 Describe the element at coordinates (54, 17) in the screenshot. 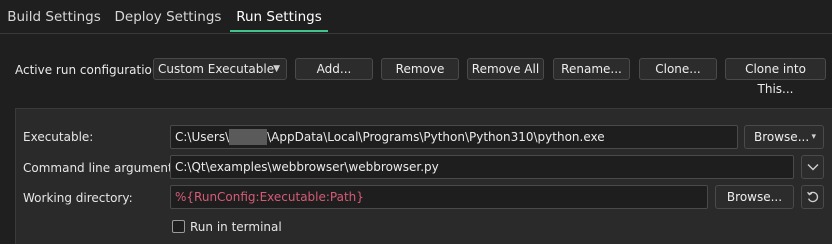

I see `tab-build-settings: Build Settings` at that location.